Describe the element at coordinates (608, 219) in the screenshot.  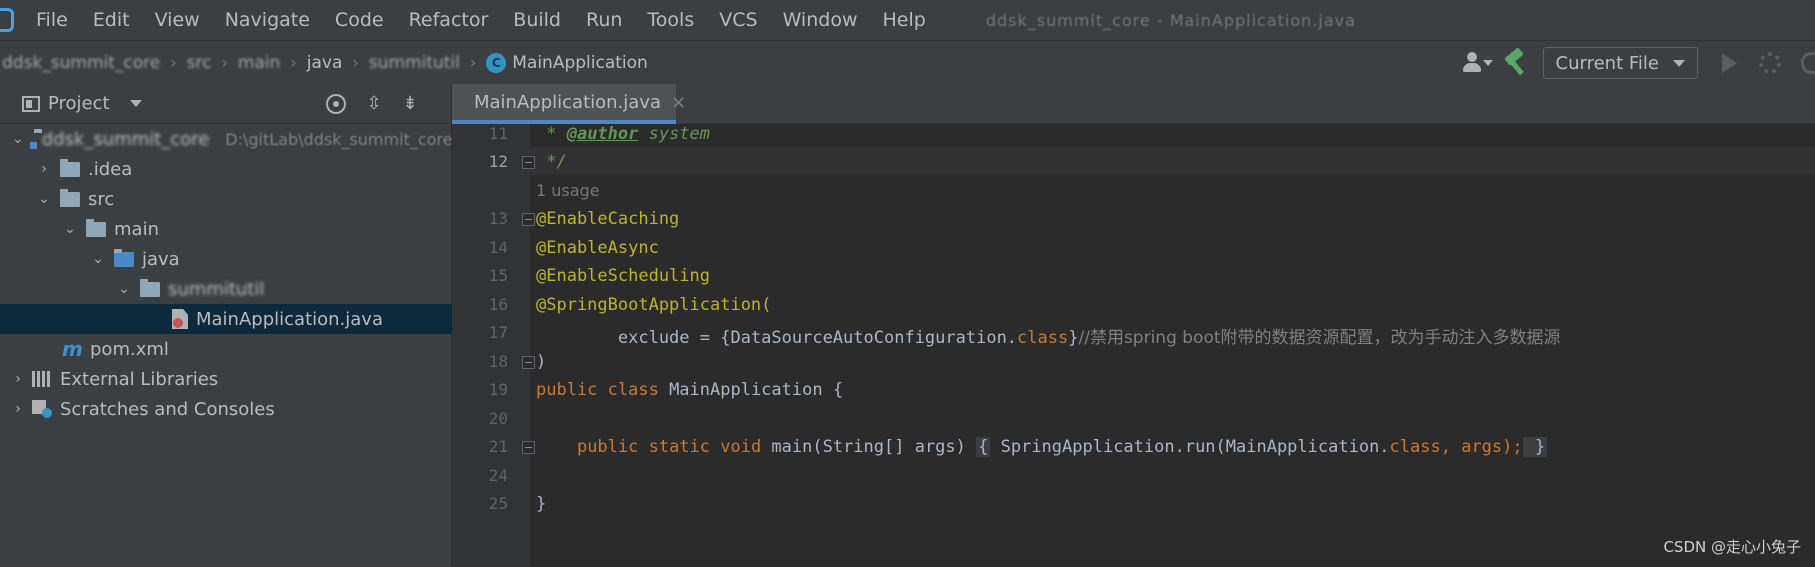
I see `code-line-13: @EnableCaching` at that location.